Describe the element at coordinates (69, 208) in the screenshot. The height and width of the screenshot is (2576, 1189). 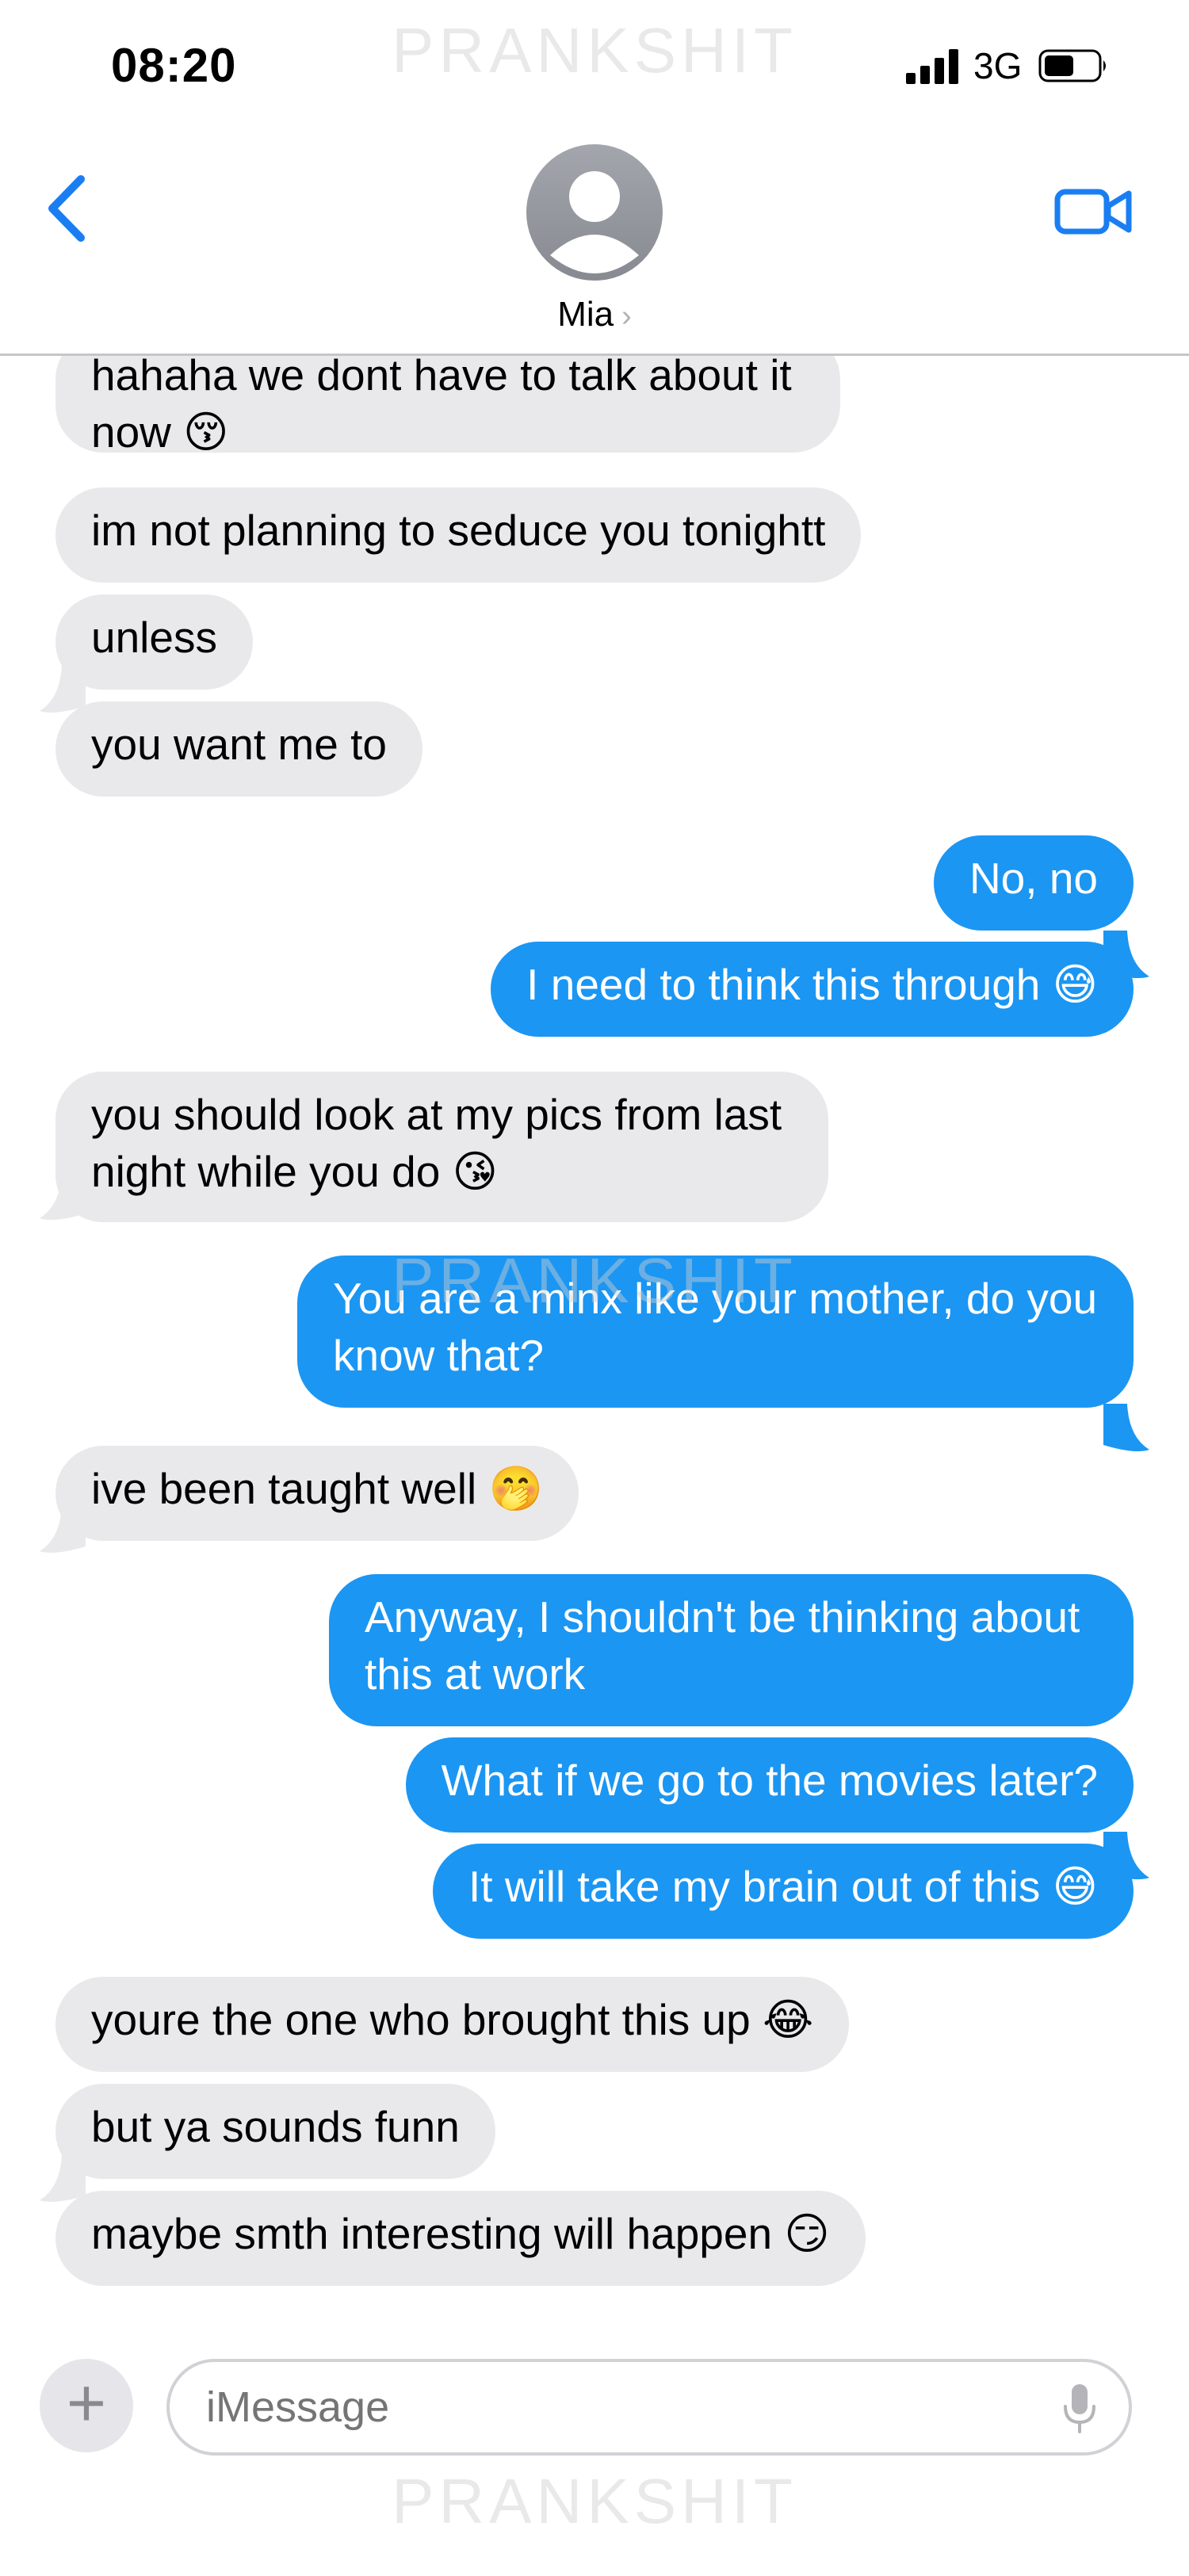
I see `chevron-left-icon` at that location.